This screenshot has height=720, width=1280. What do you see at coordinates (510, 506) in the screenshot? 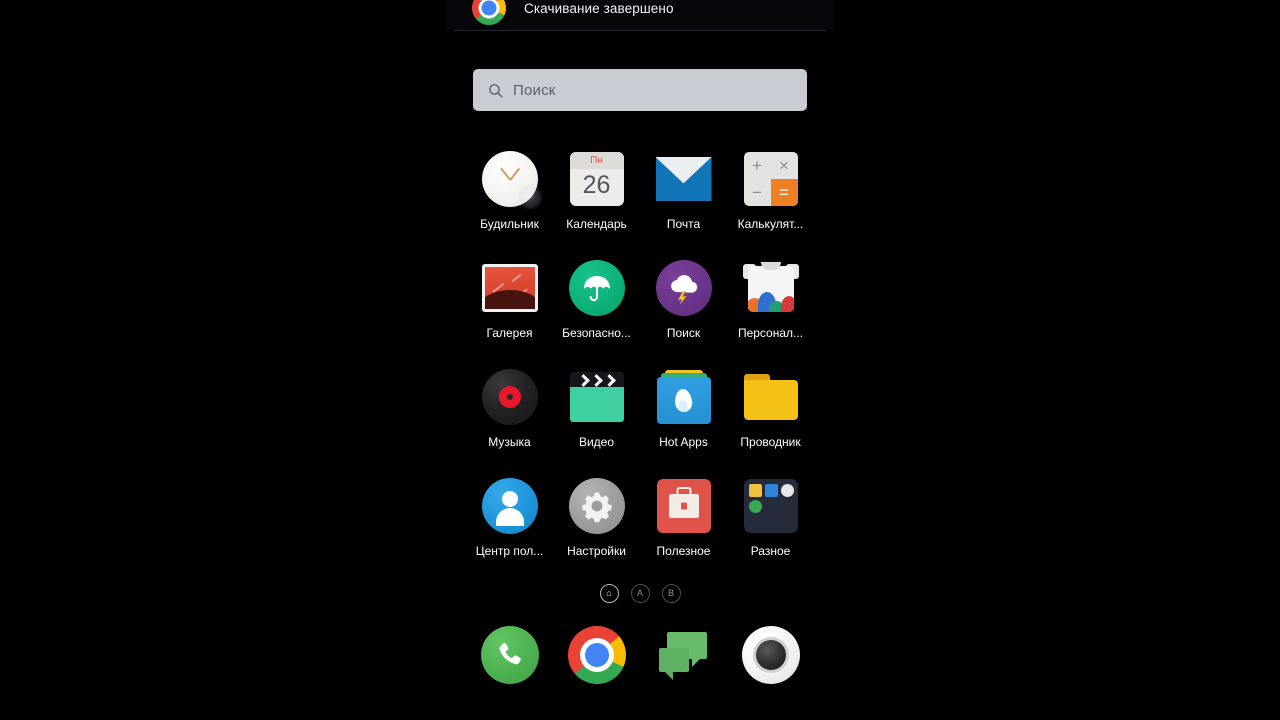
I see `user-center-icon` at bounding box center [510, 506].